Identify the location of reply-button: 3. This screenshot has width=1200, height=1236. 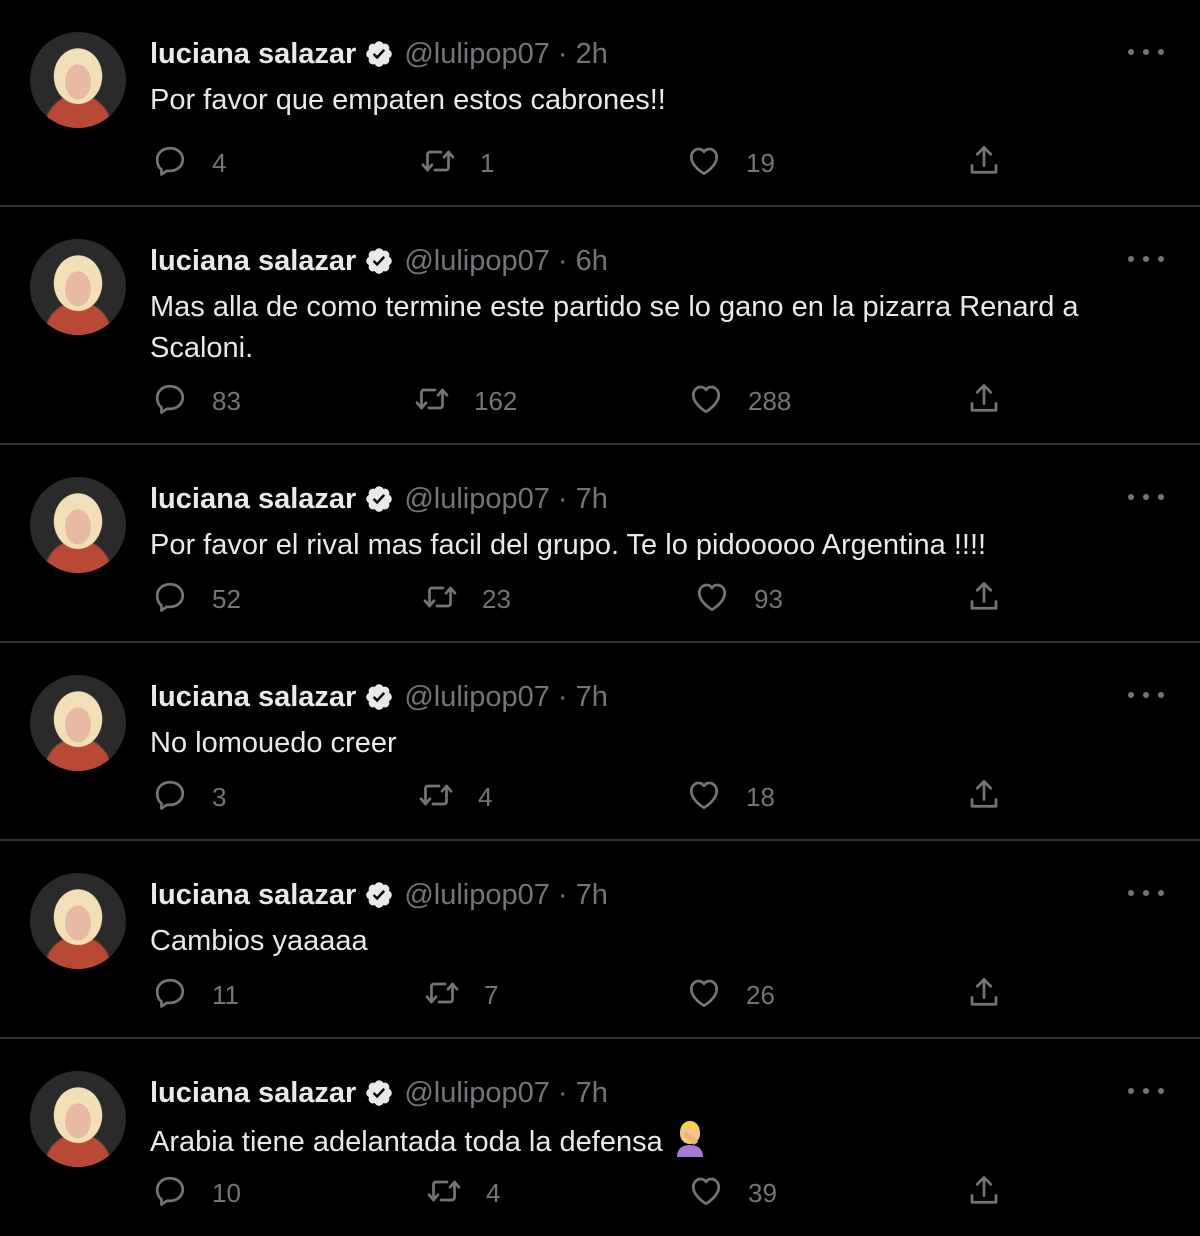
(189, 797).